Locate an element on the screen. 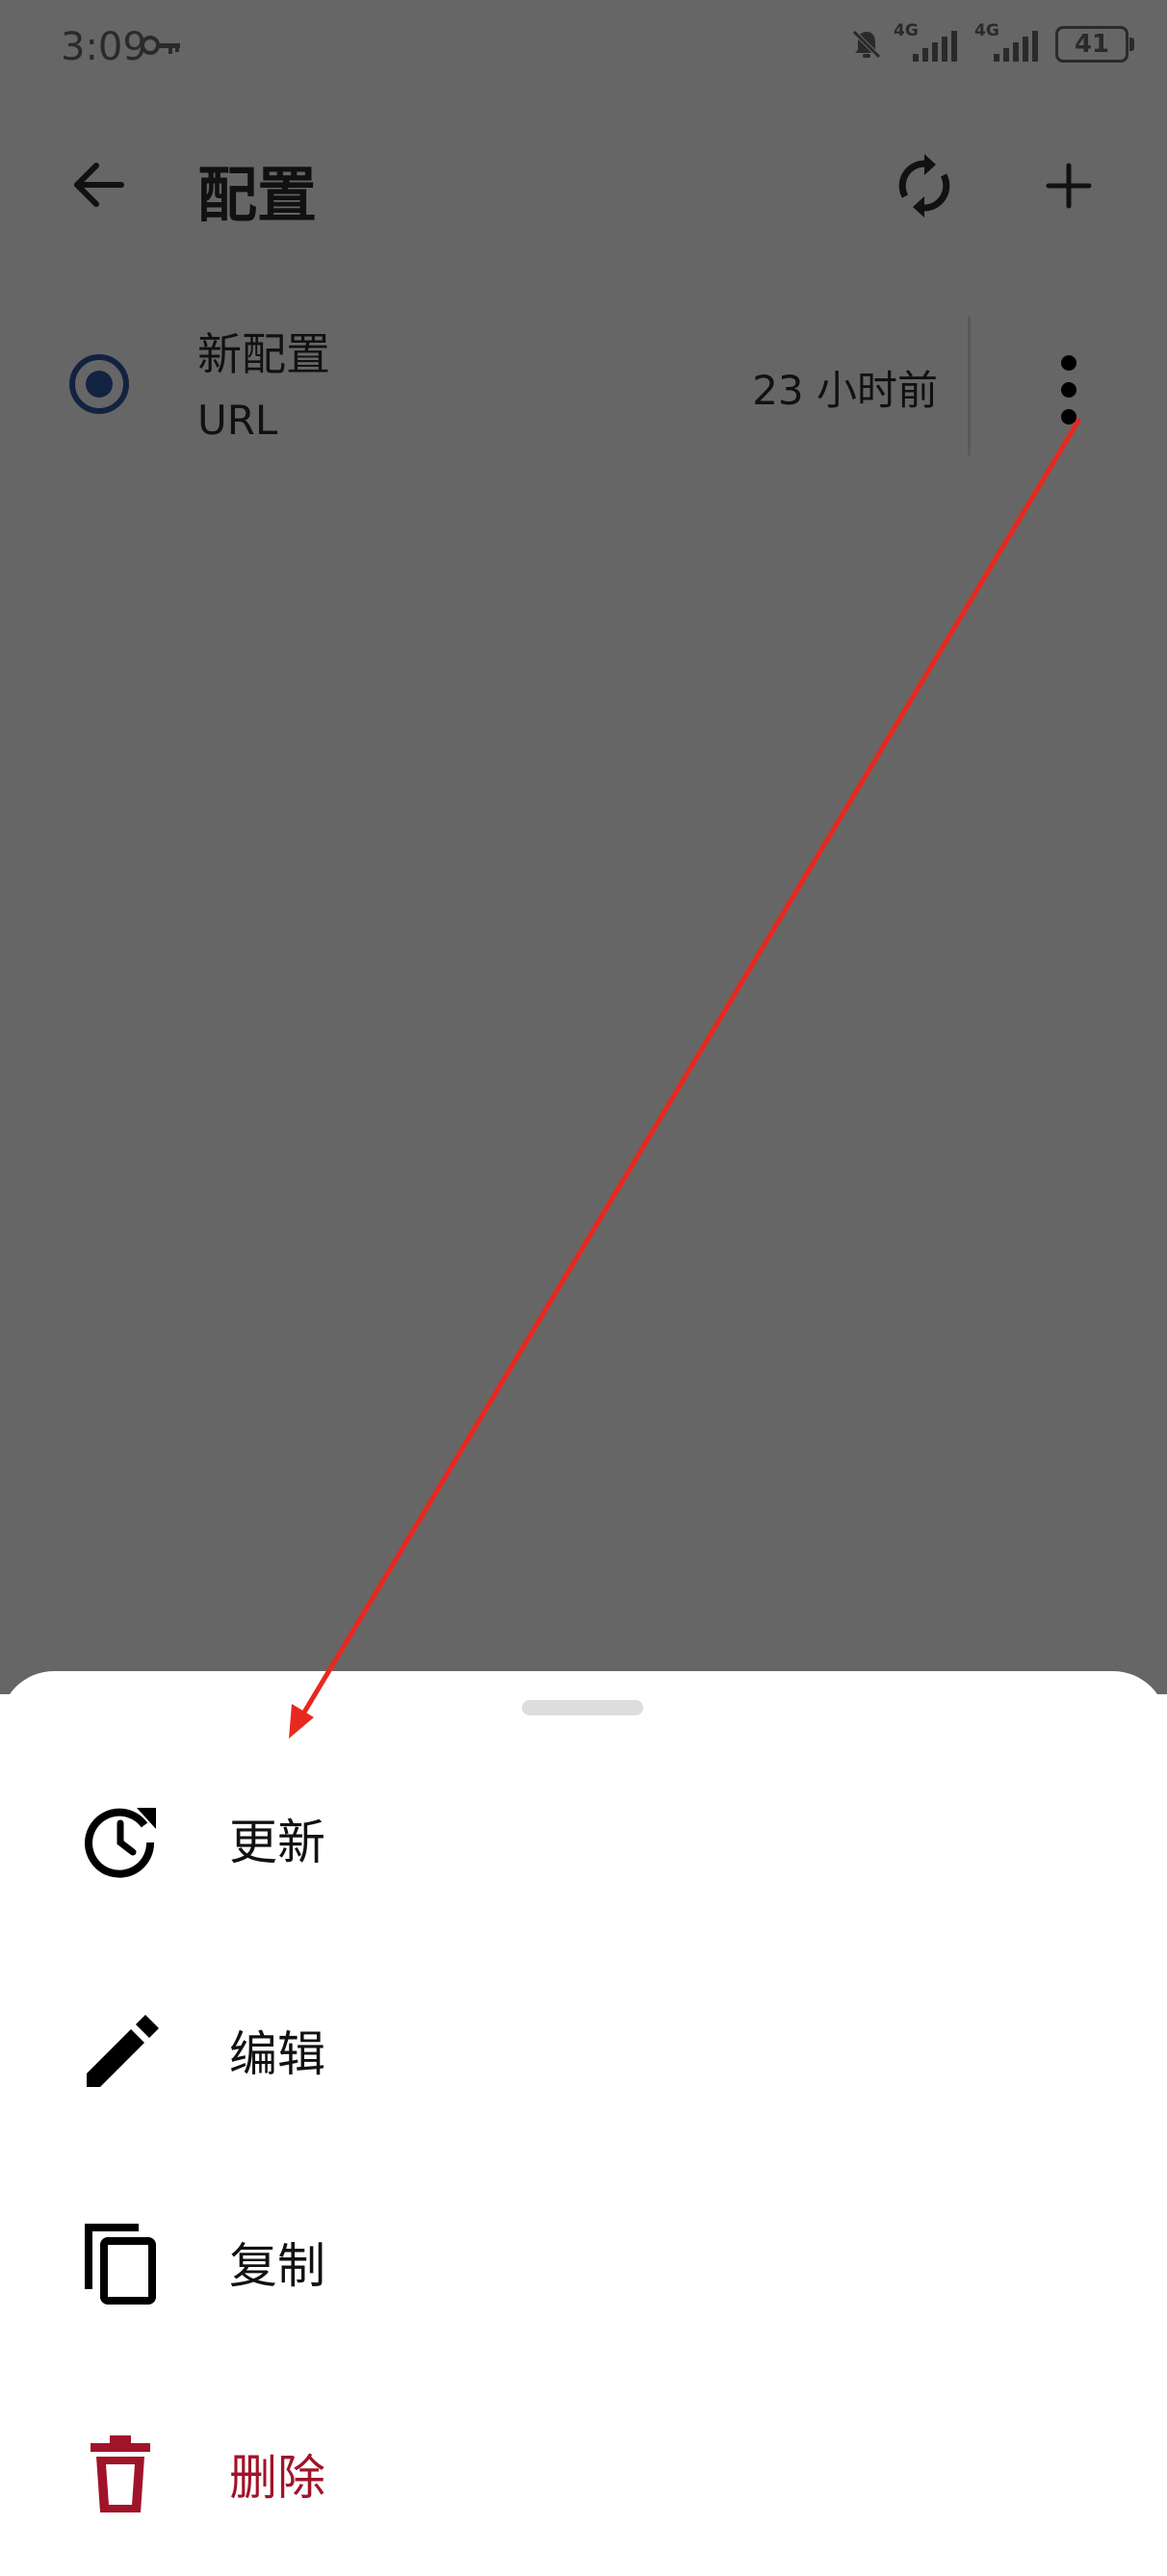 This screenshot has width=1167, height=2576. copy-icon is located at coordinates (120, 2265).